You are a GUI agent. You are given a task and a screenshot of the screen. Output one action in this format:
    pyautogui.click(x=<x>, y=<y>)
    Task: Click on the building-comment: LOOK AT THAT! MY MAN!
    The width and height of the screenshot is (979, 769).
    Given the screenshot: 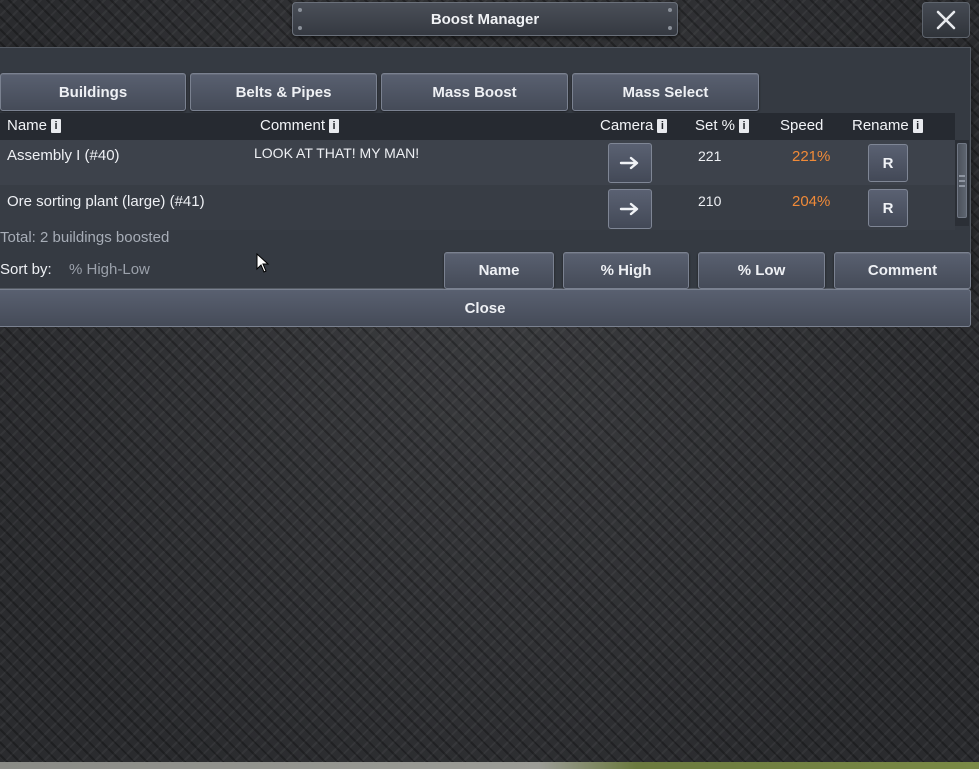 What is the action you would take?
    pyautogui.click(x=337, y=153)
    